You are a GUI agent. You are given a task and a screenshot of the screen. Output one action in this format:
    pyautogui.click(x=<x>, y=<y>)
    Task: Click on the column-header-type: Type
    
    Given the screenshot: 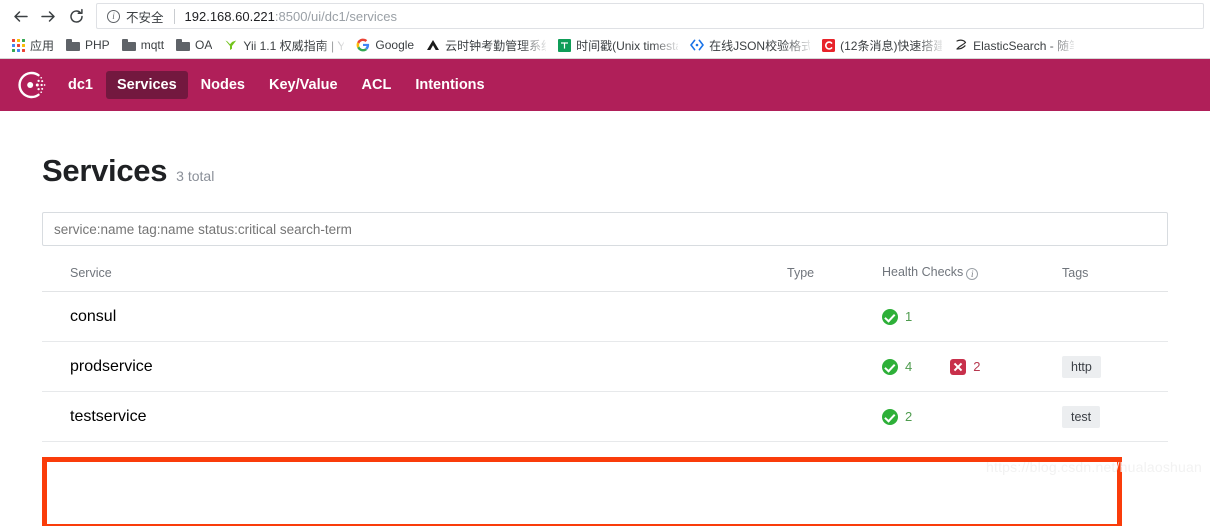 What is the action you would take?
    pyautogui.click(x=834, y=278)
    